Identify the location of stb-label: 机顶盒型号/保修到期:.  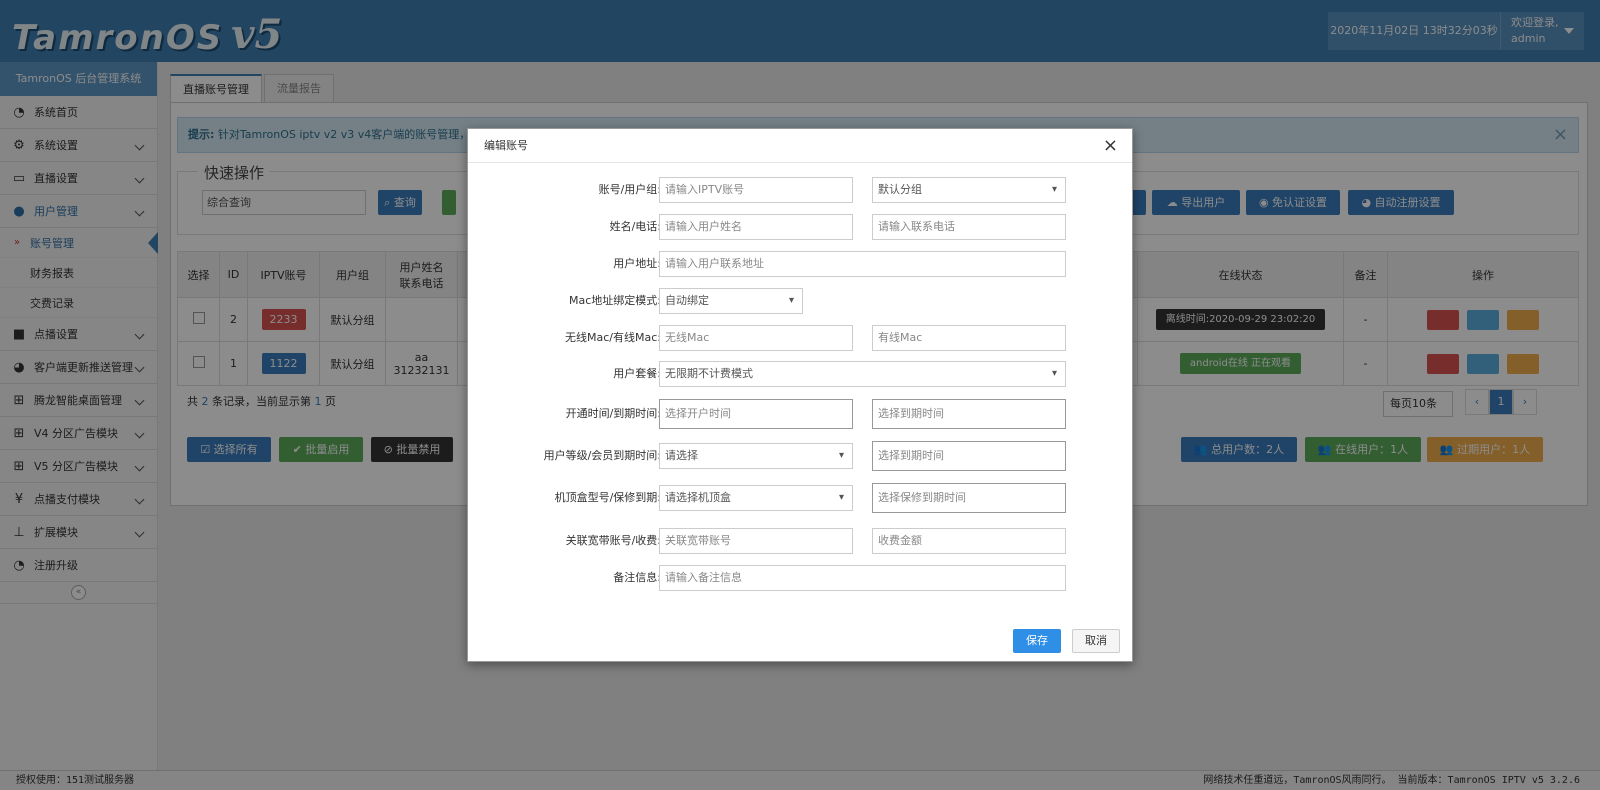
(607, 497).